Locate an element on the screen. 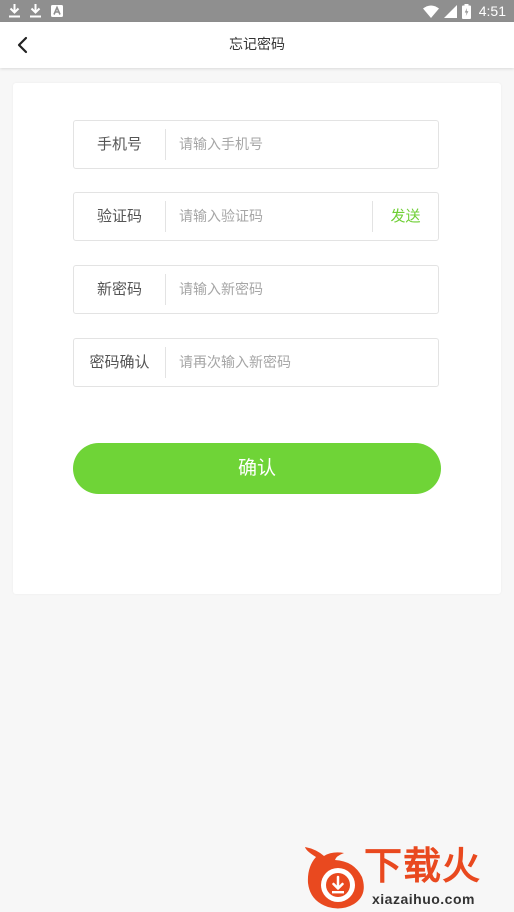 This screenshot has width=514, height=912. nav-bar: 忘记密码 is located at coordinates (257, 45).